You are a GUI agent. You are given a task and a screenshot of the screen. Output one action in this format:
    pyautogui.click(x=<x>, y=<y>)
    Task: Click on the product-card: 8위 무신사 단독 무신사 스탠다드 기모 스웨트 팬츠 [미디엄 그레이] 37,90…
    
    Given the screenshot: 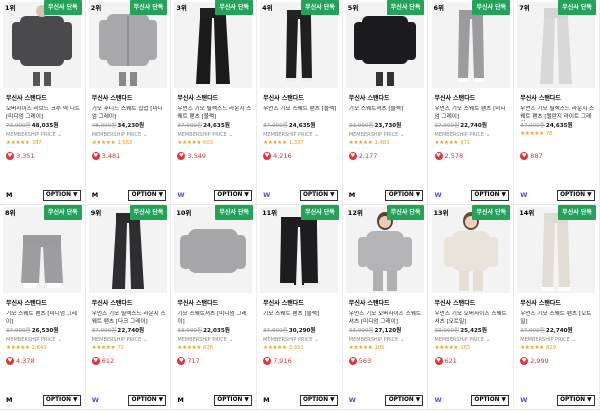 What is the action you would take?
    pyautogui.click(x=43, y=307)
    